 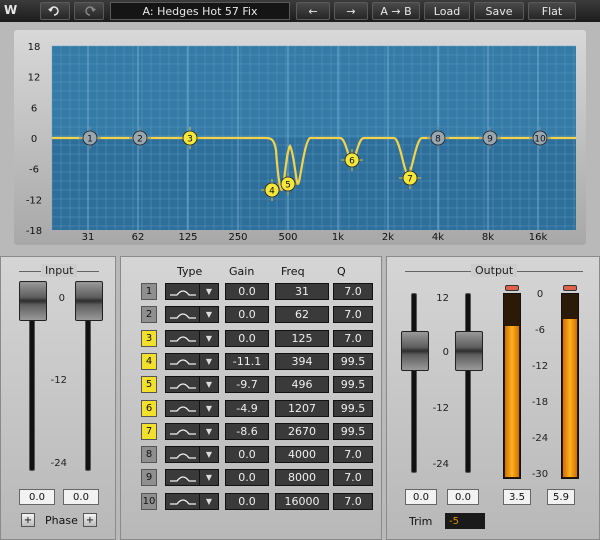 I want to click on band-freq-field: 4000, so click(x=302, y=455).